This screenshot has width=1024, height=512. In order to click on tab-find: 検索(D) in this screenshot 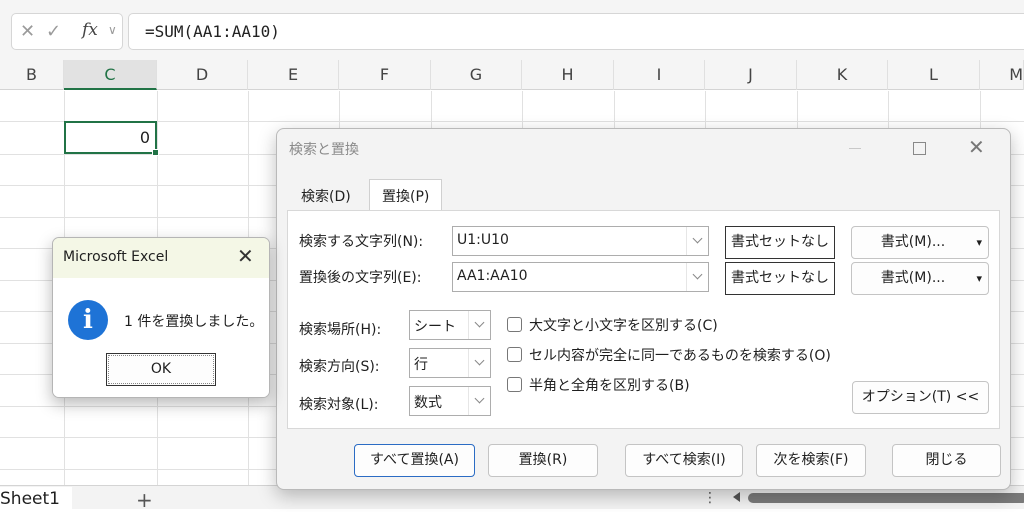, I will do `click(326, 195)`.